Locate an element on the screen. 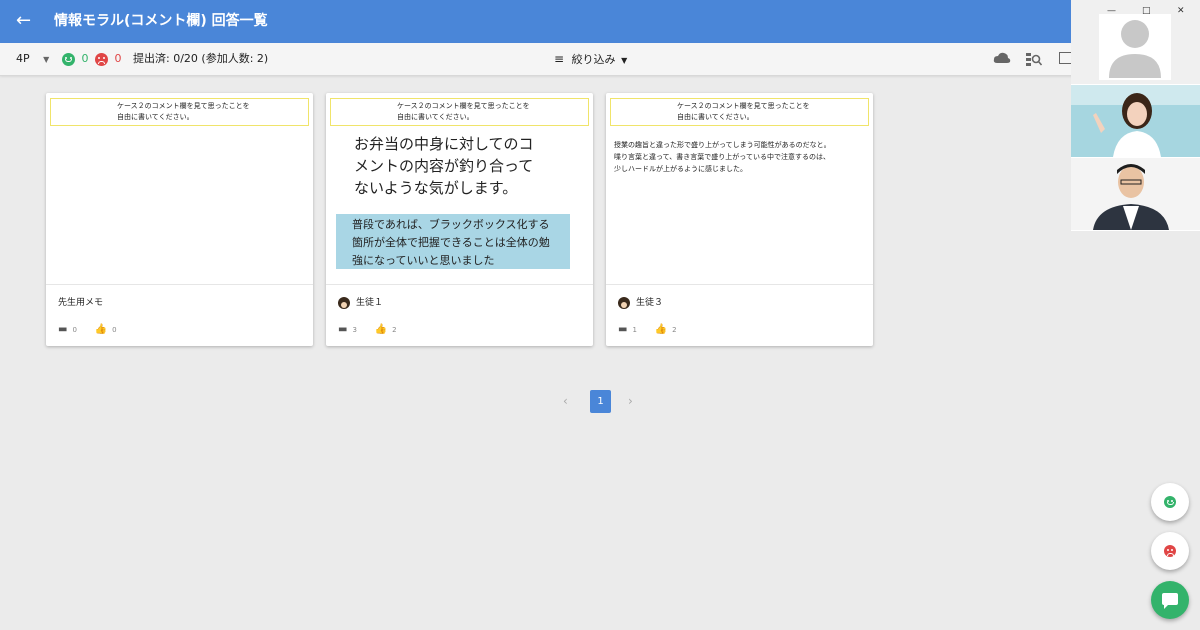 The height and width of the screenshot is (630, 1200). bad-reaction-button is located at coordinates (1170, 551).